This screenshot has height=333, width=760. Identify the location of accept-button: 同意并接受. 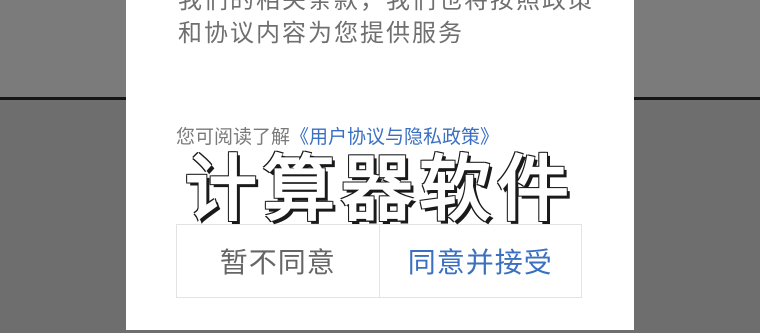
(480, 261).